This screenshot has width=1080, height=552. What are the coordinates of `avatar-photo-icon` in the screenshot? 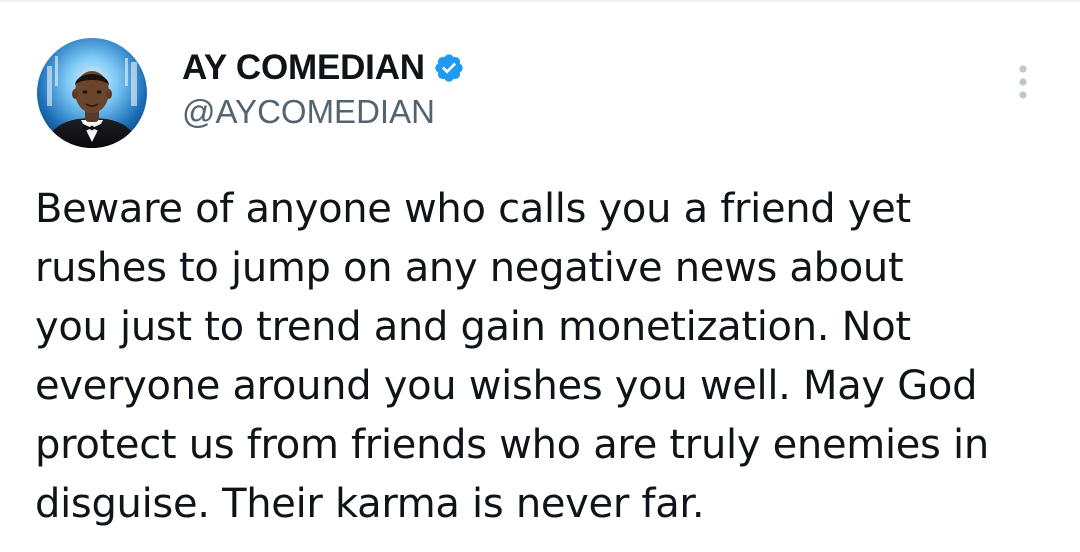 It's located at (92, 93).